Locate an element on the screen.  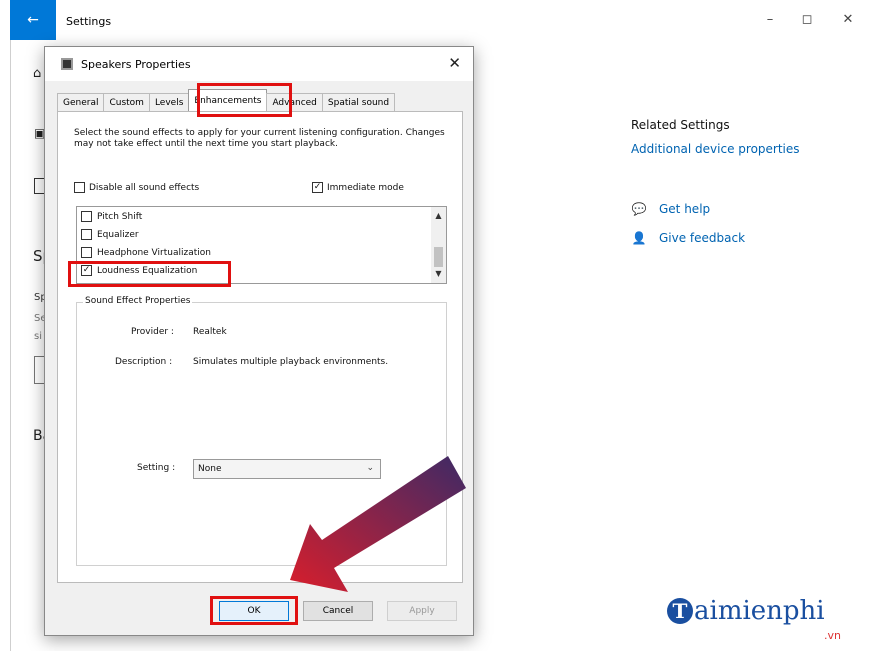
arrow-shape is located at coordinates (378, 524).